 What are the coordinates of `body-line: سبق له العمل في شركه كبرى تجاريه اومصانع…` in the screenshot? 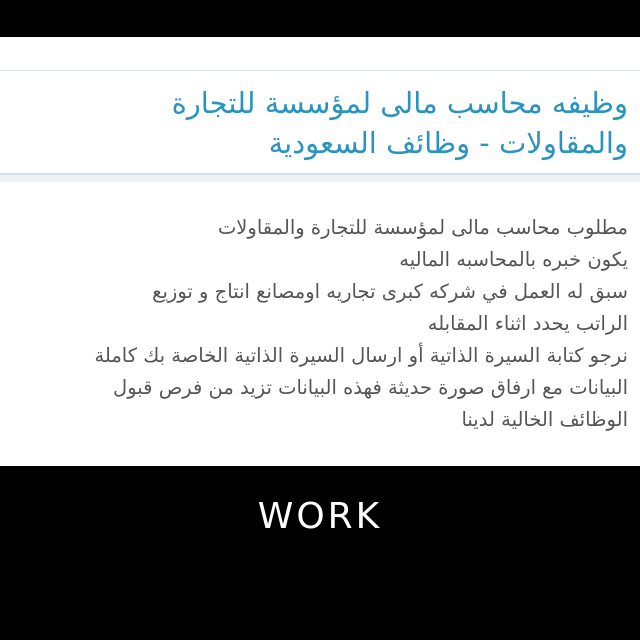 It's located at (390, 291).